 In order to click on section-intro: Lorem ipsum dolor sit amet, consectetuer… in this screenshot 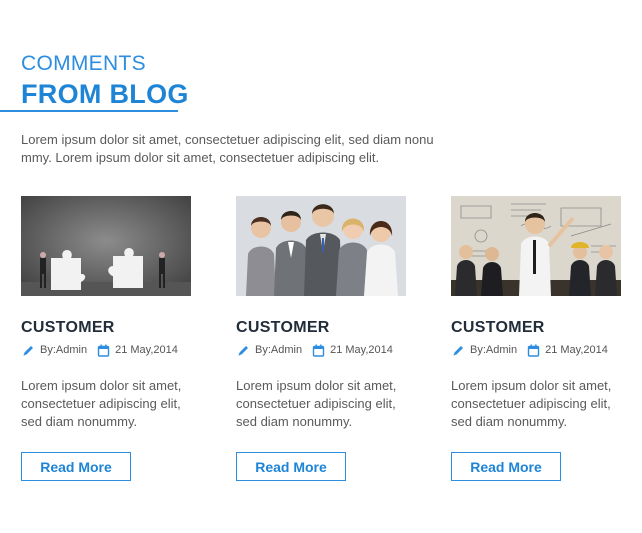, I will do `click(227, 148)`.